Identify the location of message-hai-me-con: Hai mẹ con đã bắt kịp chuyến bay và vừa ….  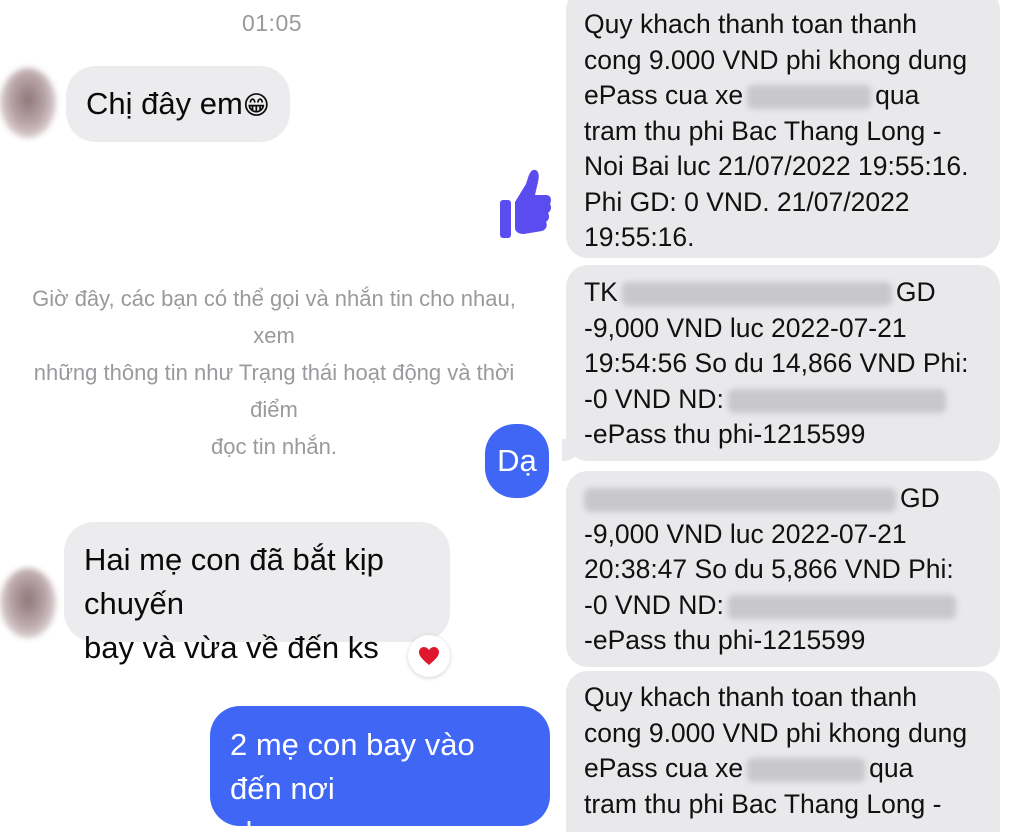
(257, 593).